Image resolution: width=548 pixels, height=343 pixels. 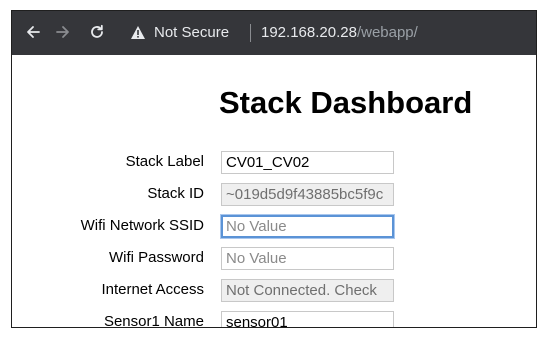 I want to click on forward-arrow-icon, so click(x=62, y=32).